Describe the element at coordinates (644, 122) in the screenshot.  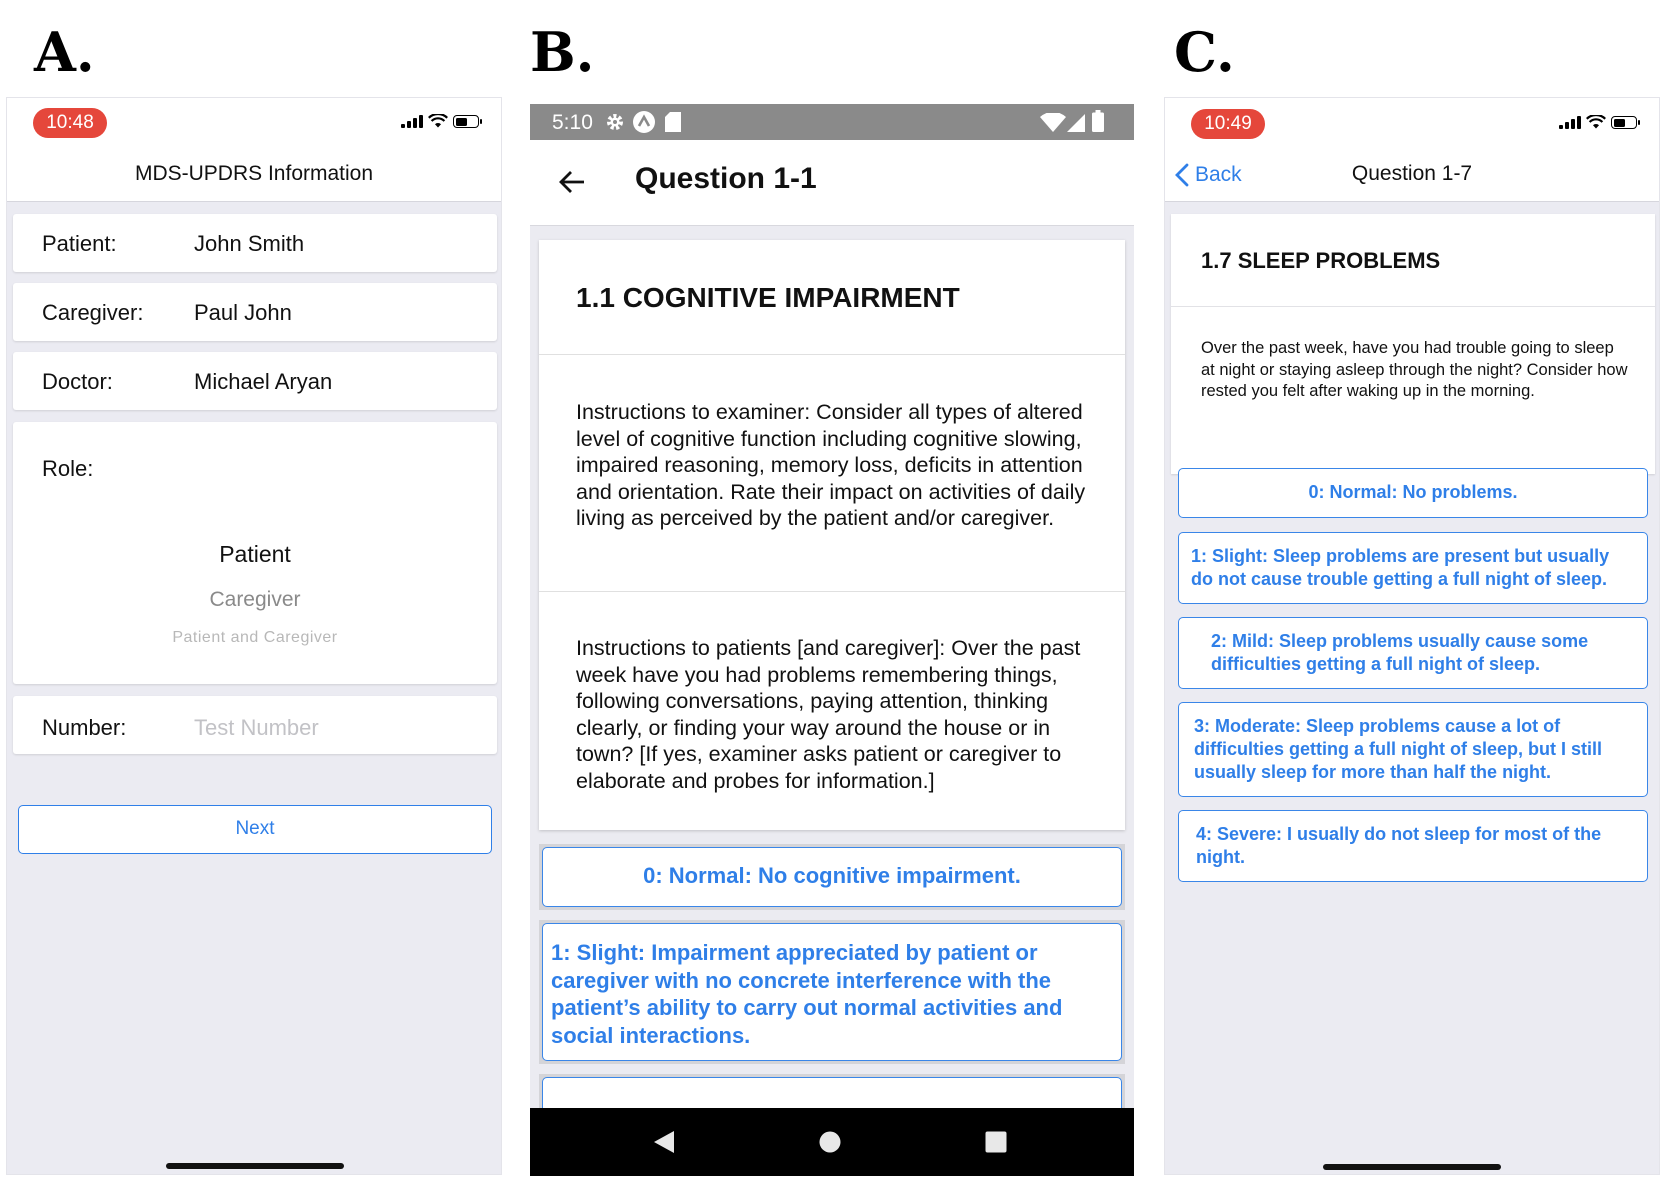
I see `accessibility-icon` at that location.